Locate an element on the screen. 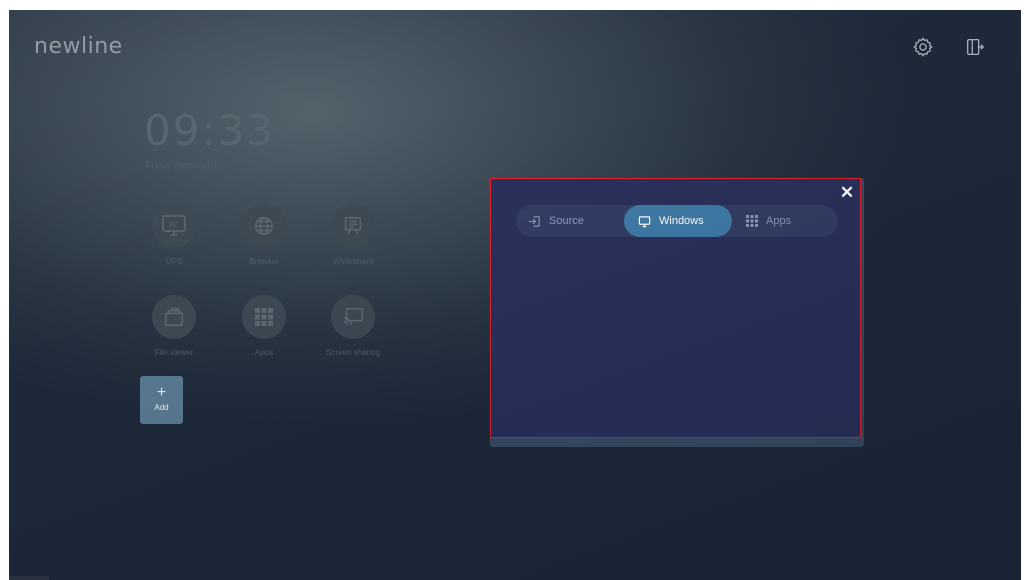 The width and height of the screenshot is (1026, 580). app-file-viewer: File viewer is located at coordinates (174, 326).